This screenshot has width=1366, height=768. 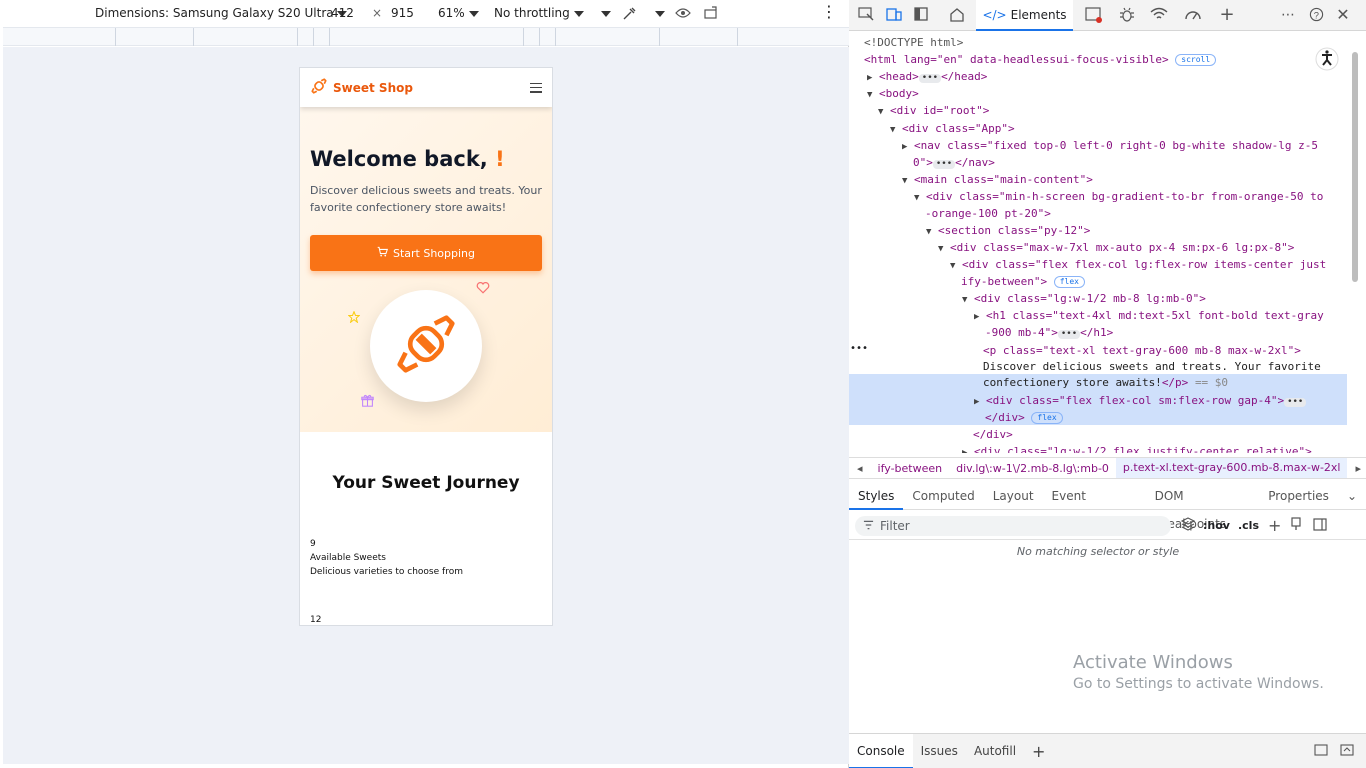 What do you see at coordinates (910, 468) in the screenshot?
I see `breadcrumb-item: ify-between` at bounding box center [910, 468].